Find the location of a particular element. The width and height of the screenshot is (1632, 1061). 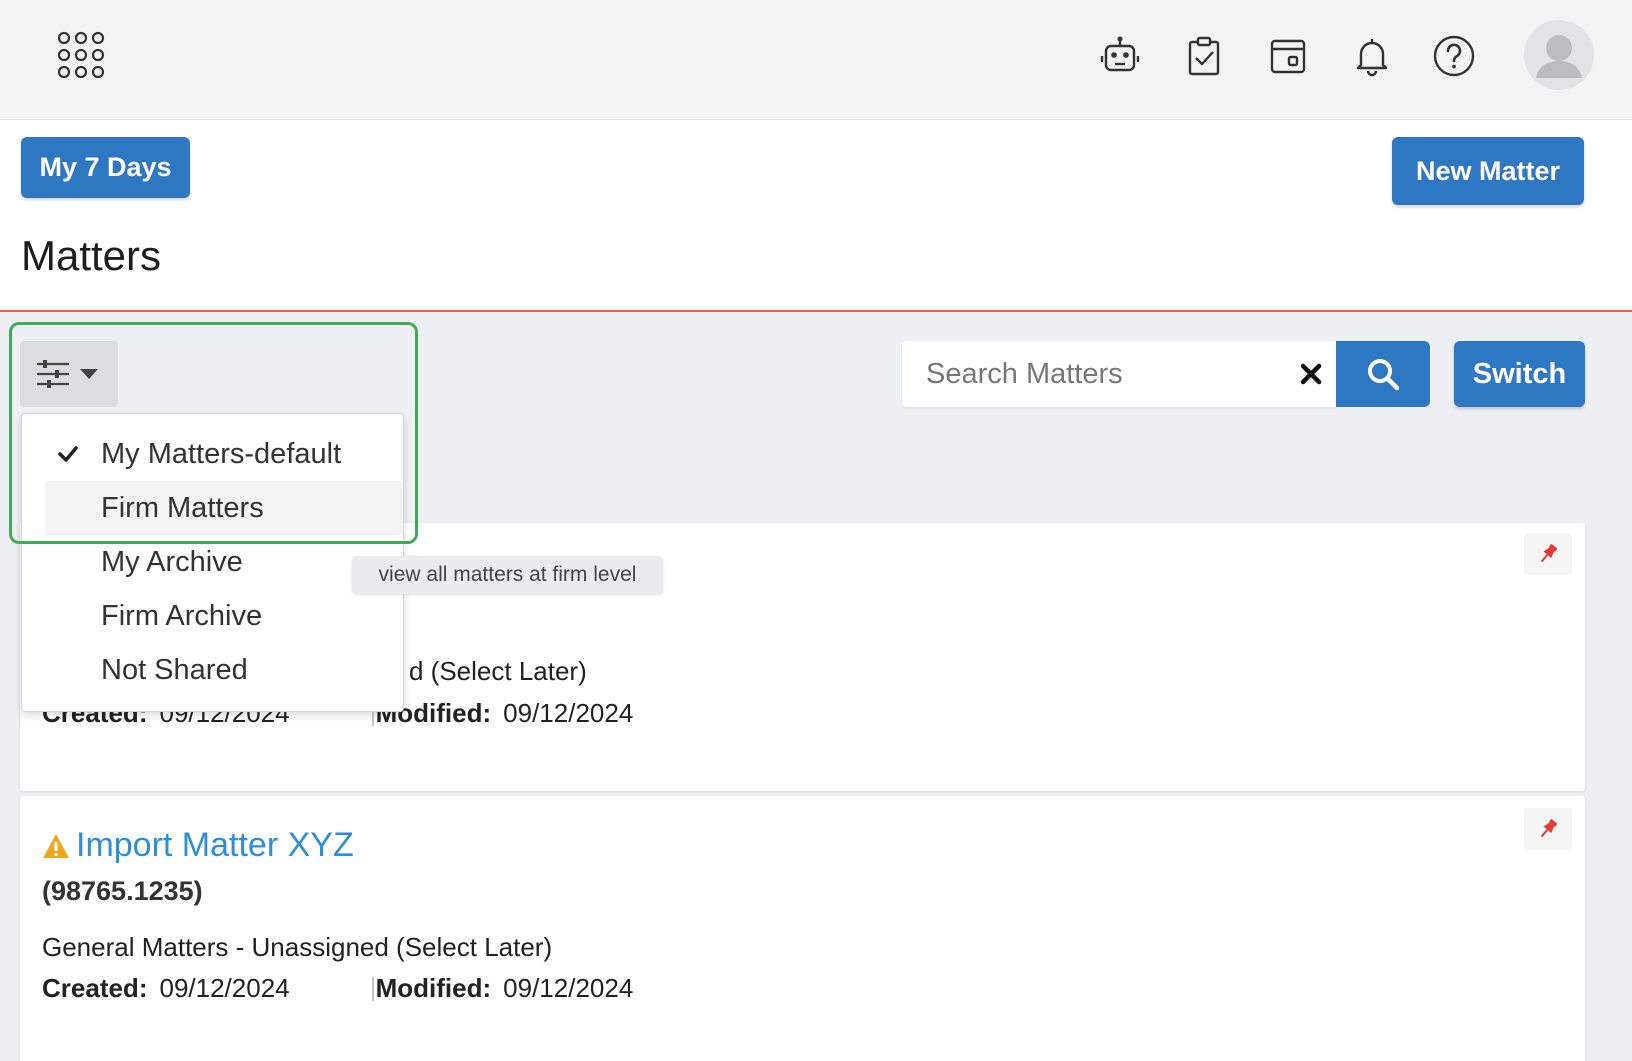

new-matter-button: New Matter is located at coordinates (1488, 171).